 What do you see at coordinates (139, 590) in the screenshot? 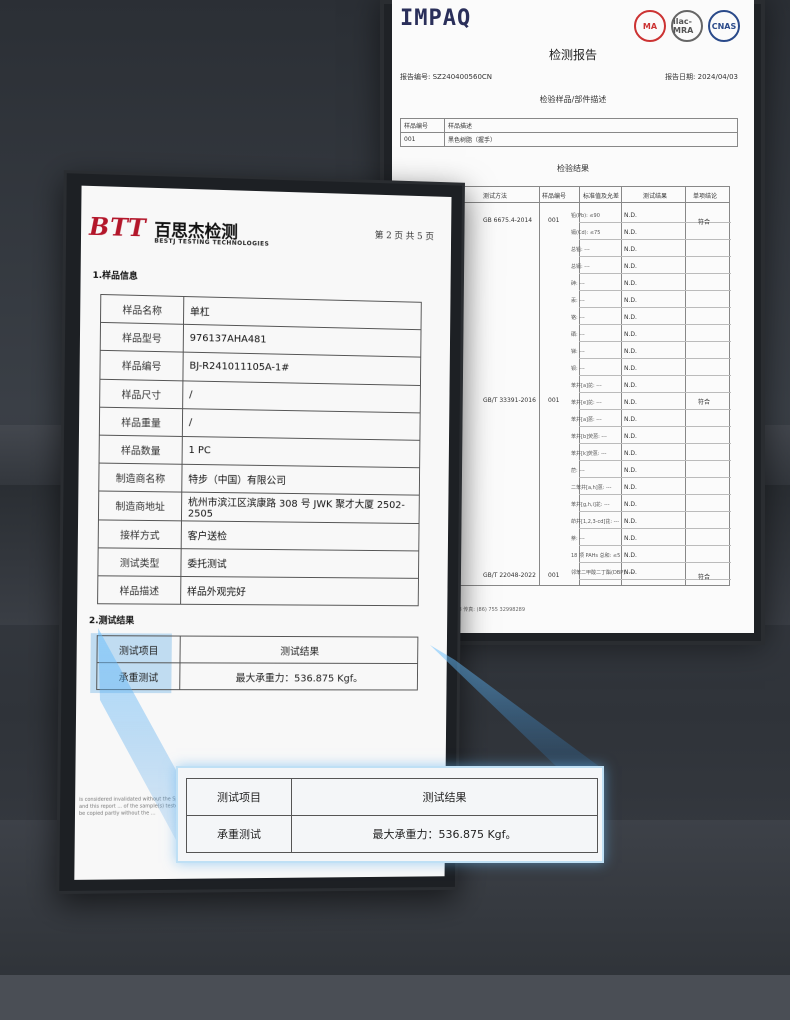
I see `sample-info-label: 样品描述` at bounding box center [139, 590].